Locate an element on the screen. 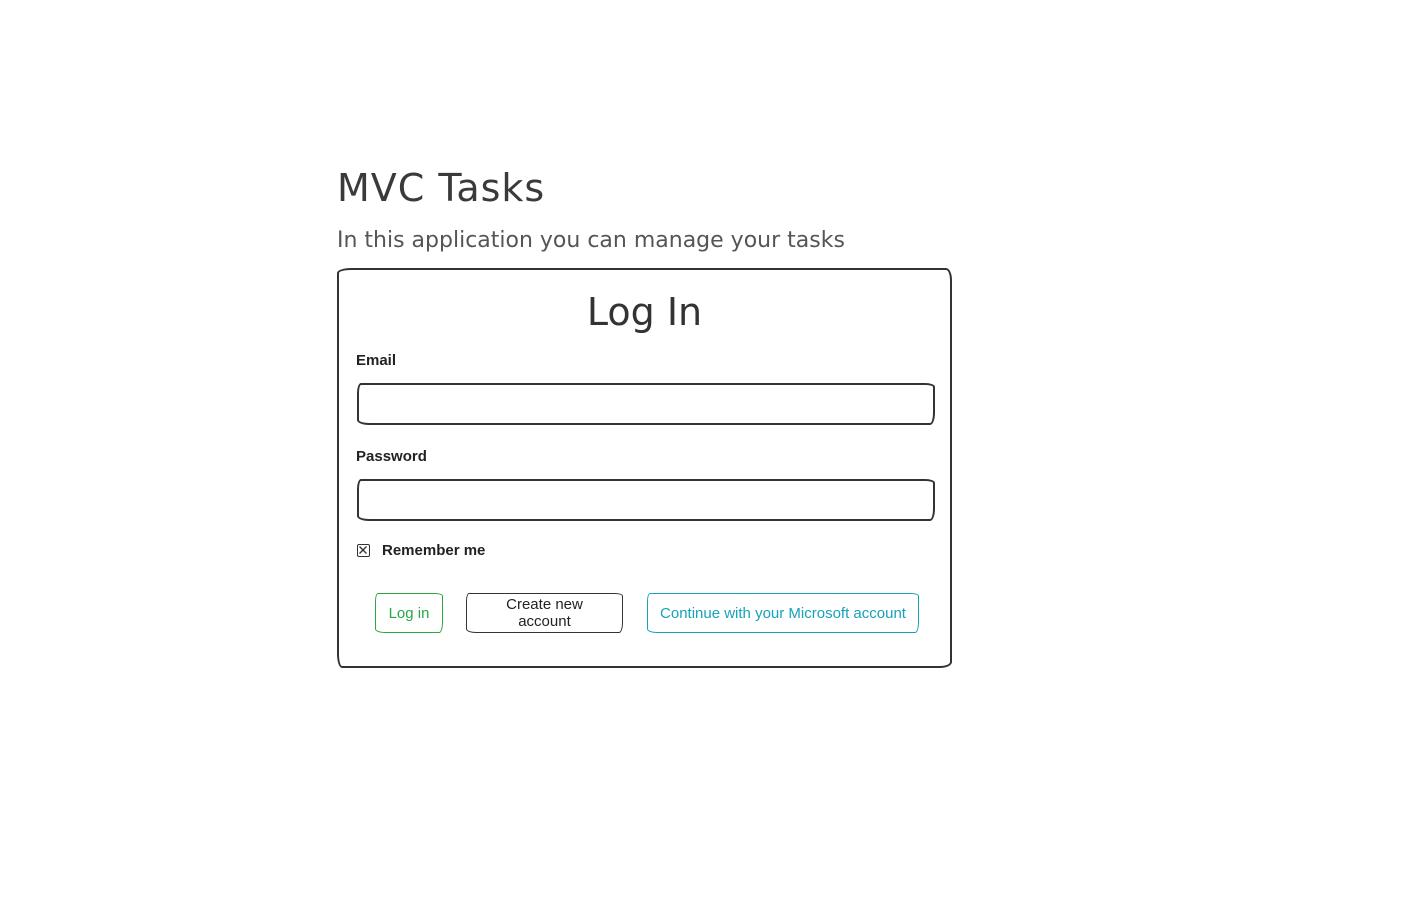 Image resolution: width=1406 pixels, height=897 pixels. remember-me-checkbox is located at coordinates (363, 550).